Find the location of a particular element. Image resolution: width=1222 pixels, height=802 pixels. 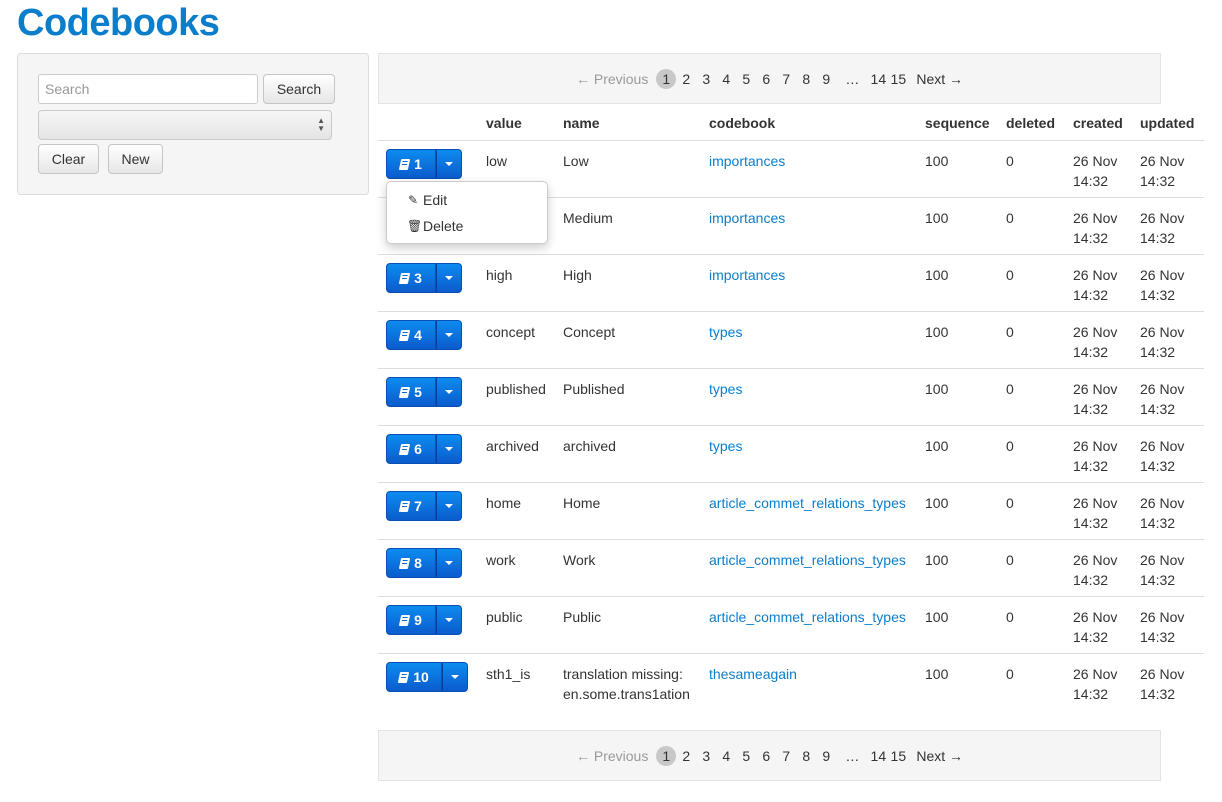

delete-menu-item: 🗑 Delete is located at coordinates (435, 226).